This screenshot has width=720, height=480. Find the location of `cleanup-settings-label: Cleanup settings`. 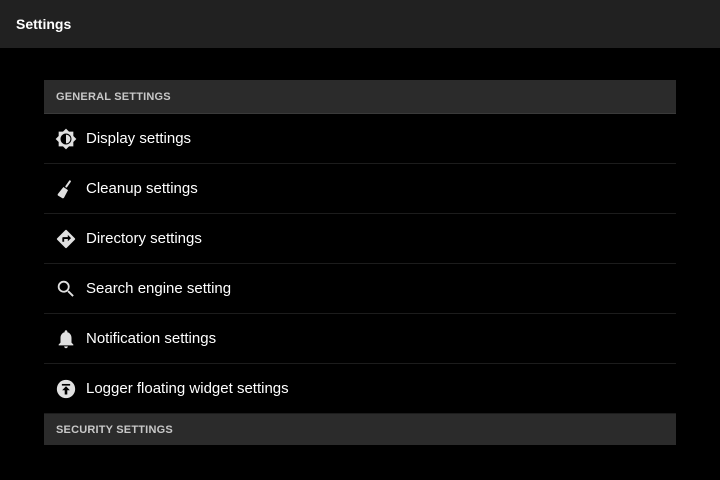

cleanup-settings-label: Cleanup settings is located at coordinates (142, 188).